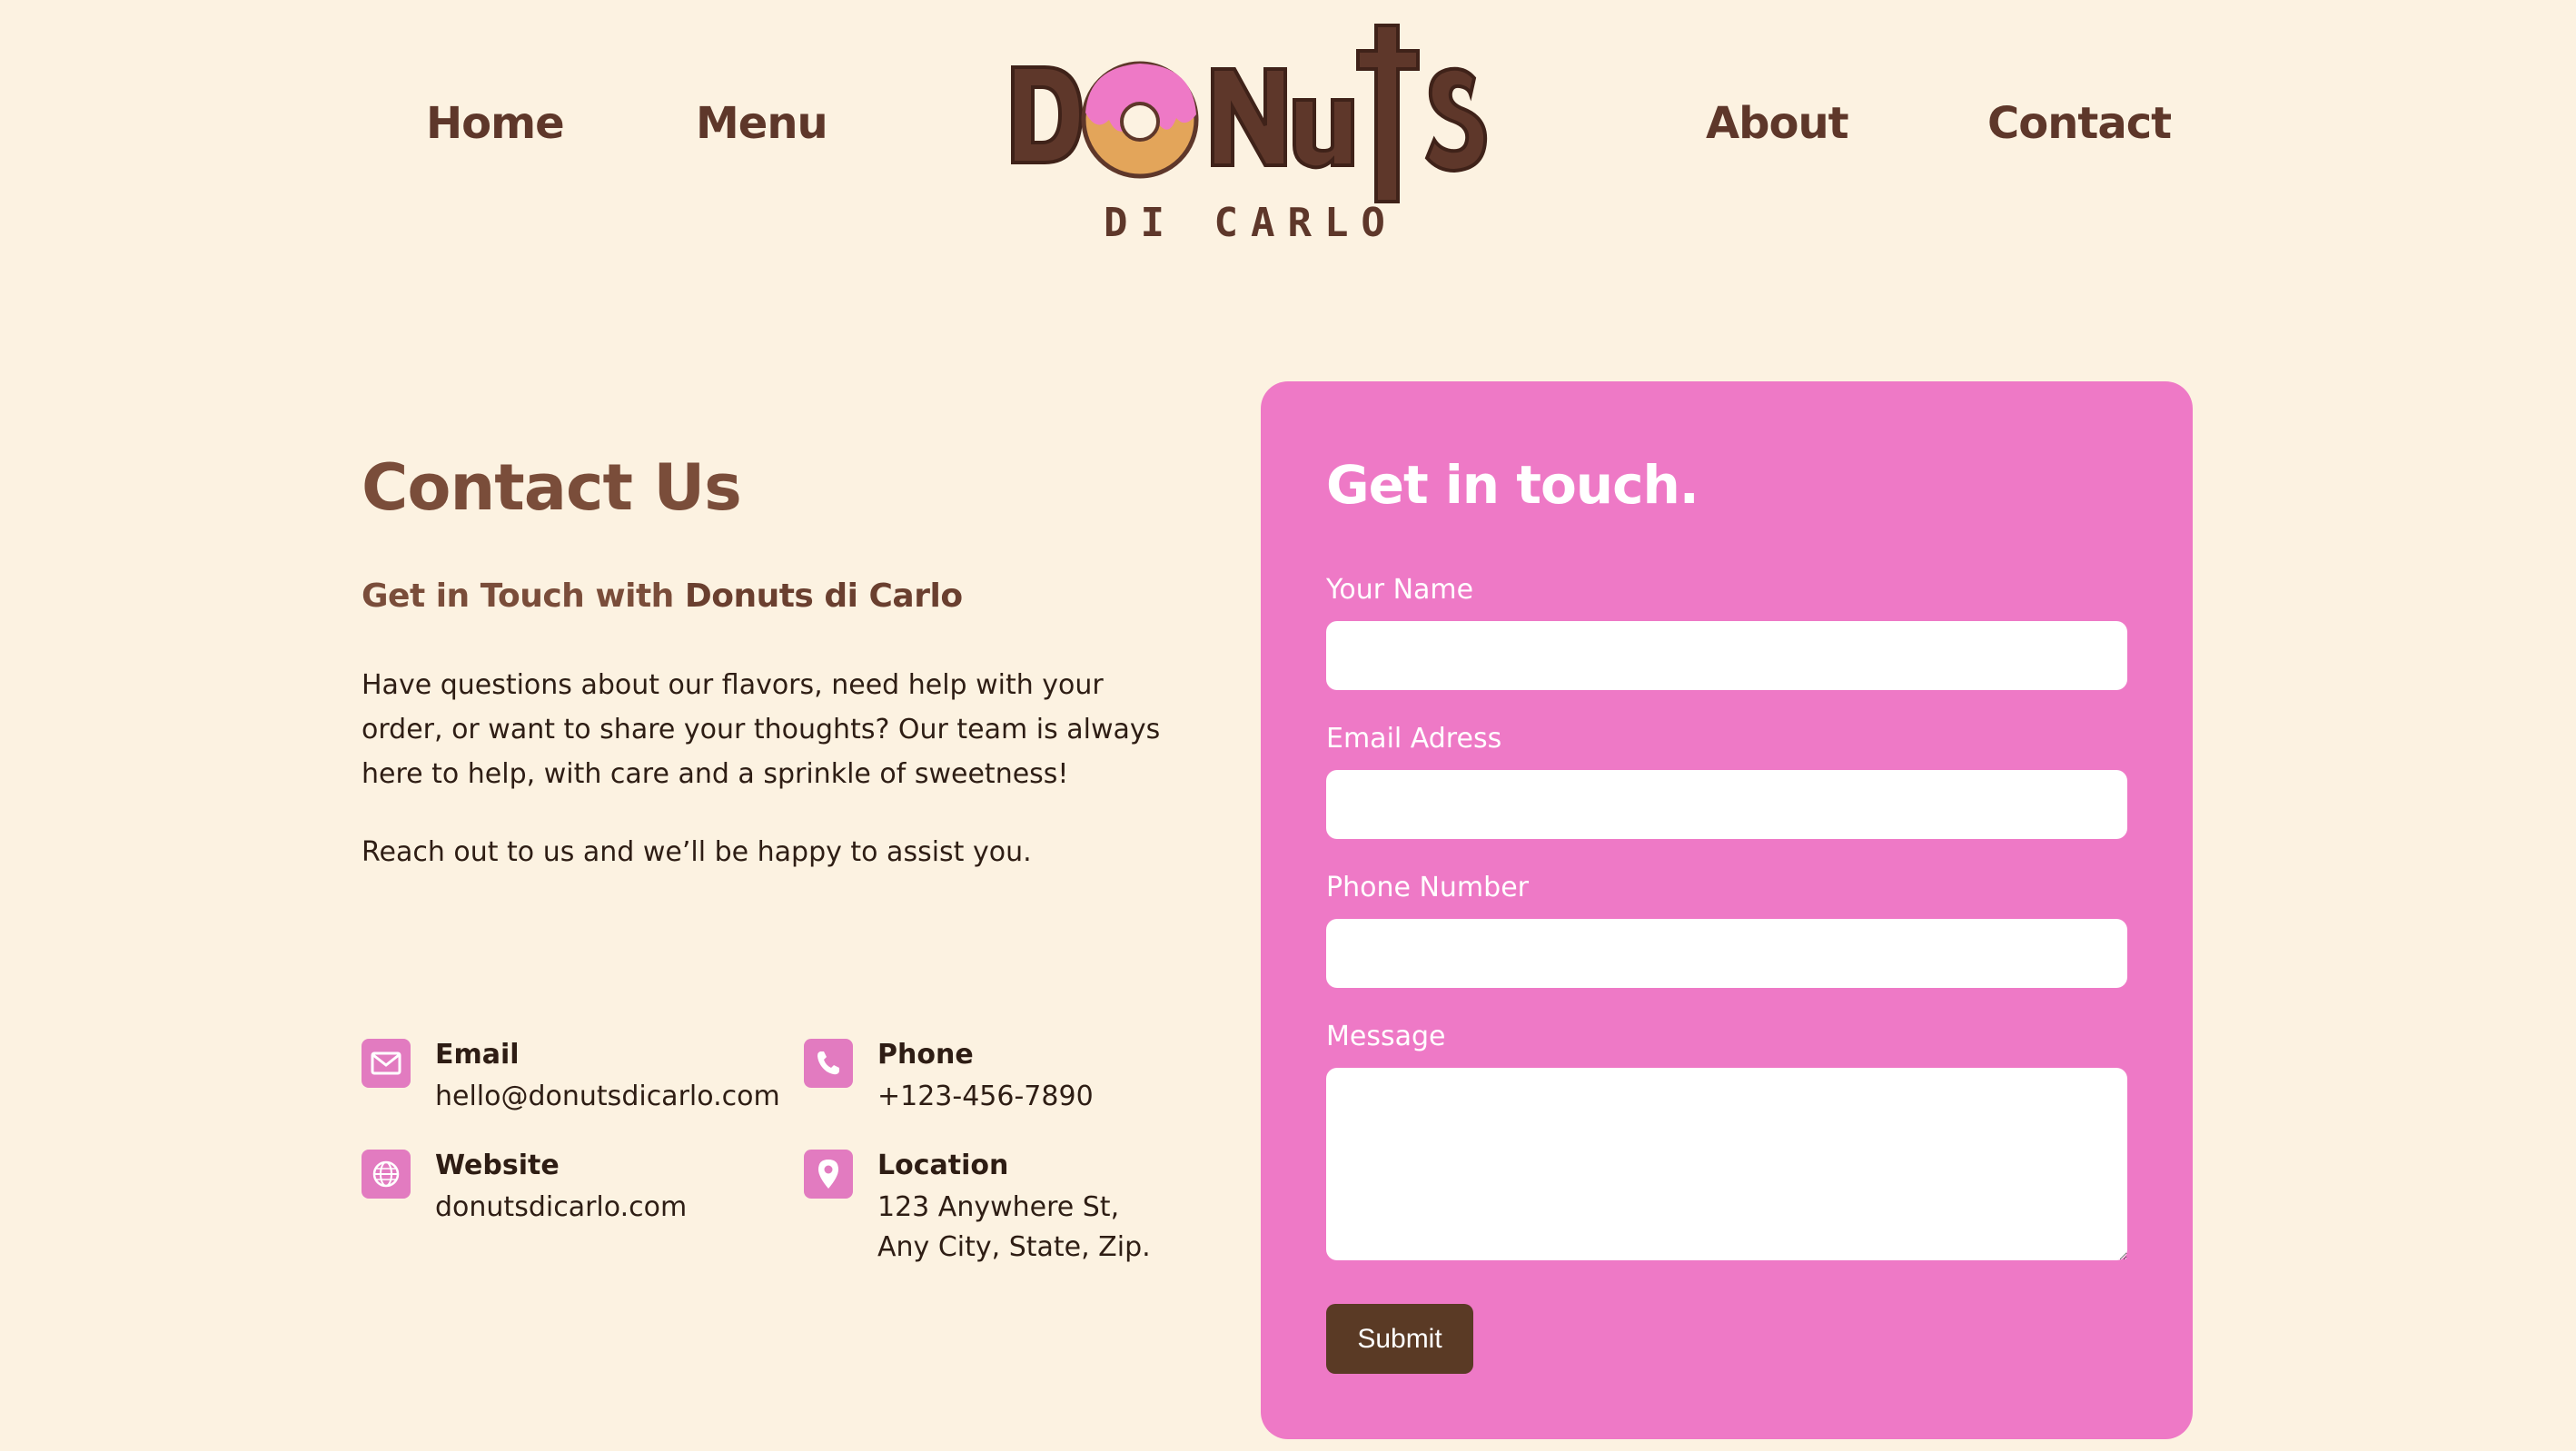  I want to click on website-label: Website, so click(497, 1165).